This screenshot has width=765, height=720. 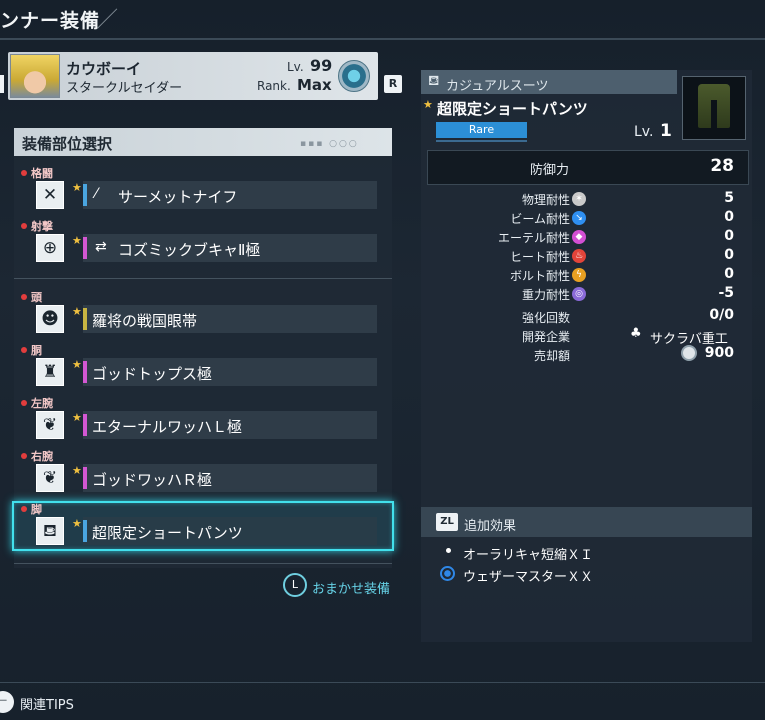 I want to click on slot-item-name: サーメットナイフ, so click(x=178, y=197).